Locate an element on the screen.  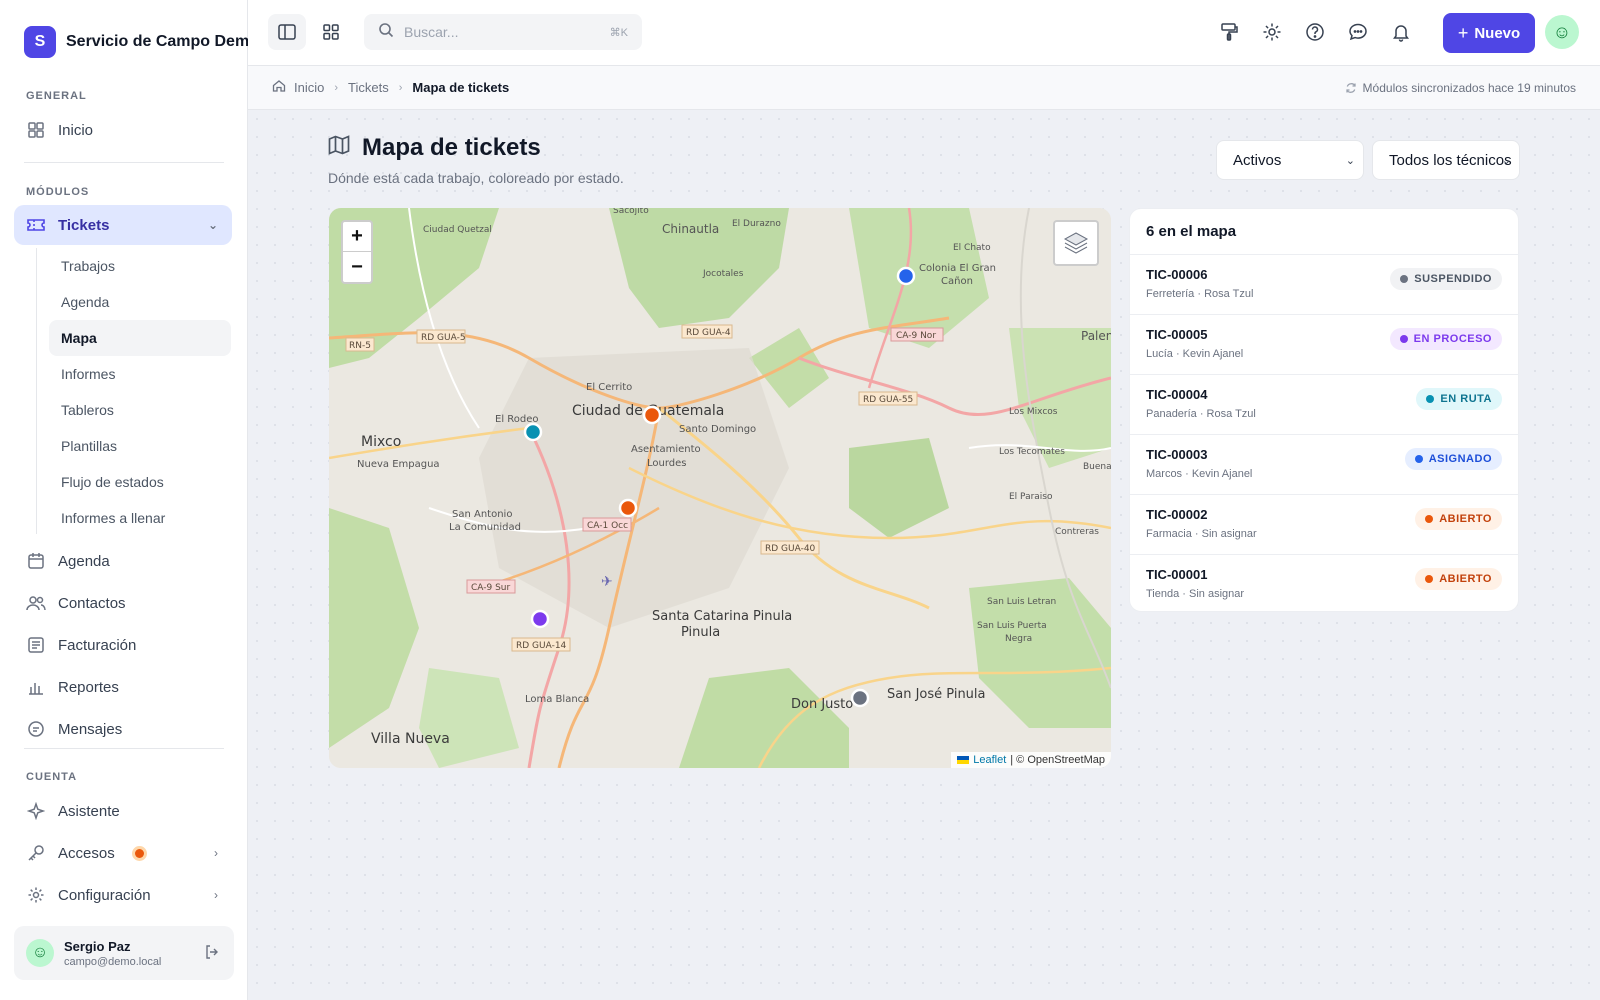
marker-en-ruta is located at coordinates (533, 432).